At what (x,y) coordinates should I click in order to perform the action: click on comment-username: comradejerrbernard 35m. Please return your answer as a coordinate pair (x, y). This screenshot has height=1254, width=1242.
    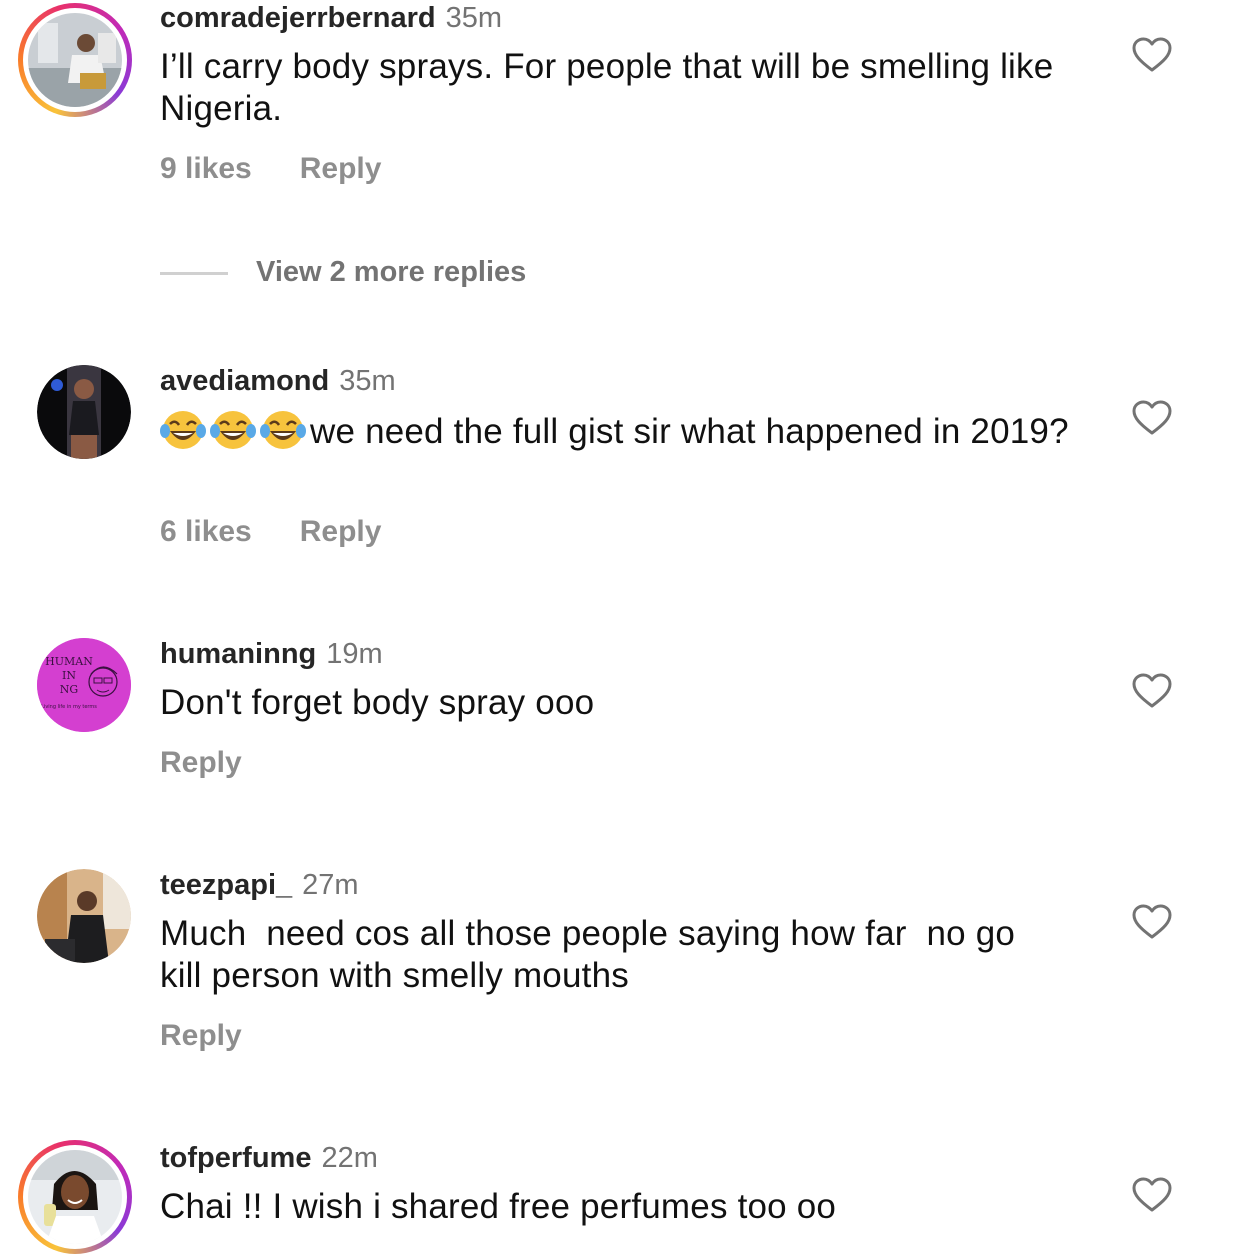
    Looking at the image, I should click on (331, 18).